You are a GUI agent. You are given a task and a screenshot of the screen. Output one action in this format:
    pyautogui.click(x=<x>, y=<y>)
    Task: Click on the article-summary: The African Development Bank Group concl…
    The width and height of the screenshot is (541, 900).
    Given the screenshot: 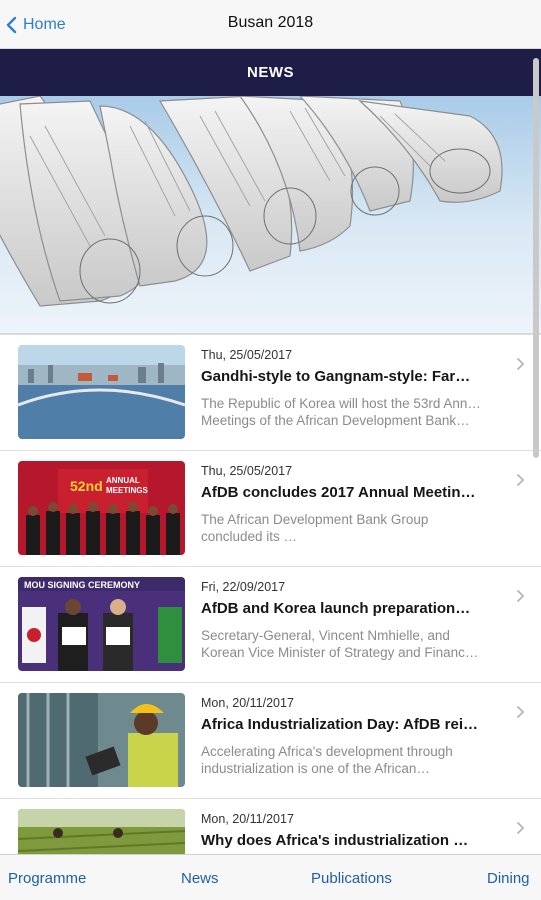 What is the action you would take?
    pyautogui.click(x=342, y=528)
    